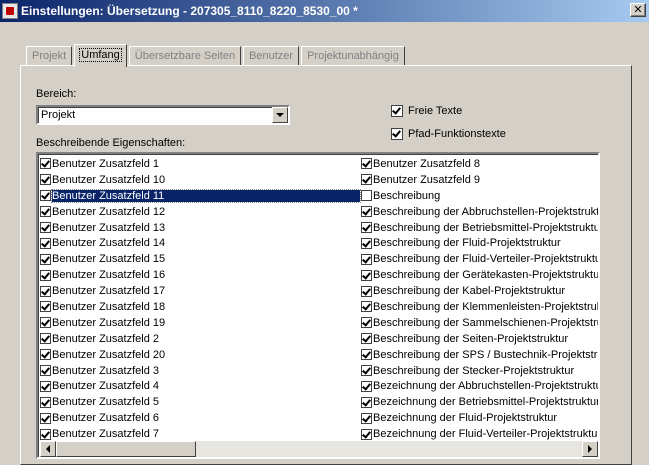 This screenshot has height=465, width=649. I want to click on horizontal-scrollbar, so click(319, 449).